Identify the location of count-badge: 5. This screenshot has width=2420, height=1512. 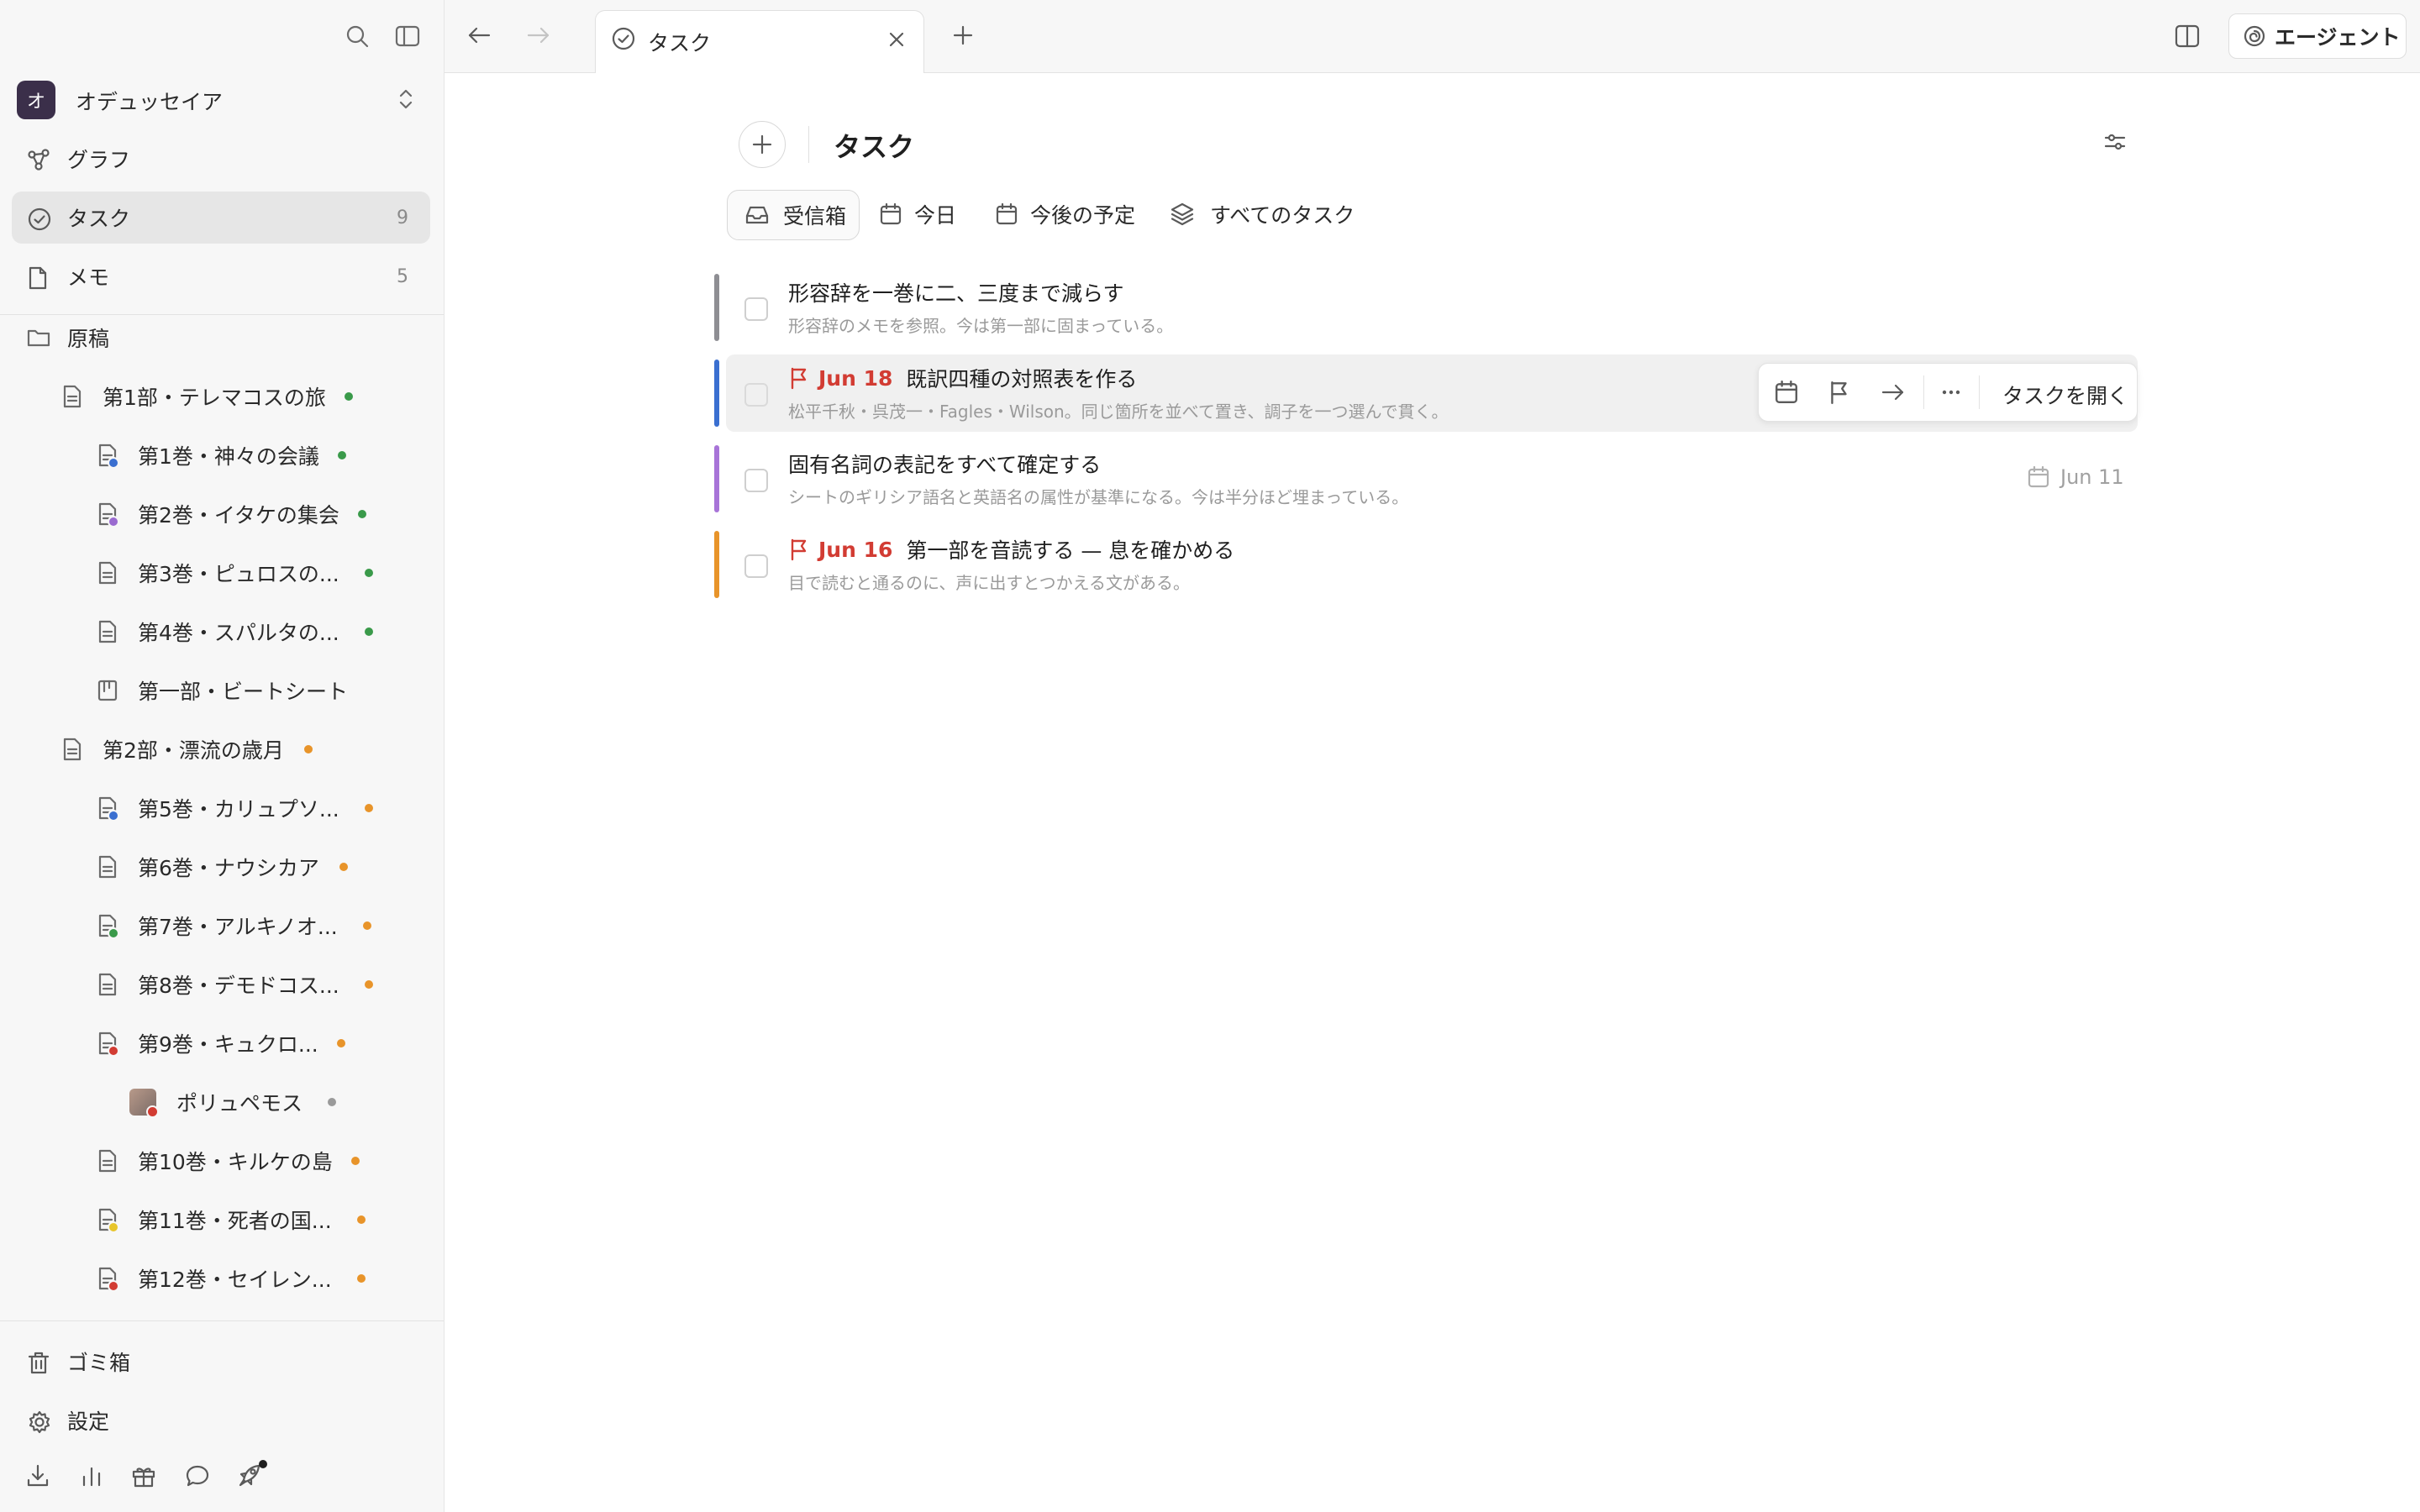
(402, 276).